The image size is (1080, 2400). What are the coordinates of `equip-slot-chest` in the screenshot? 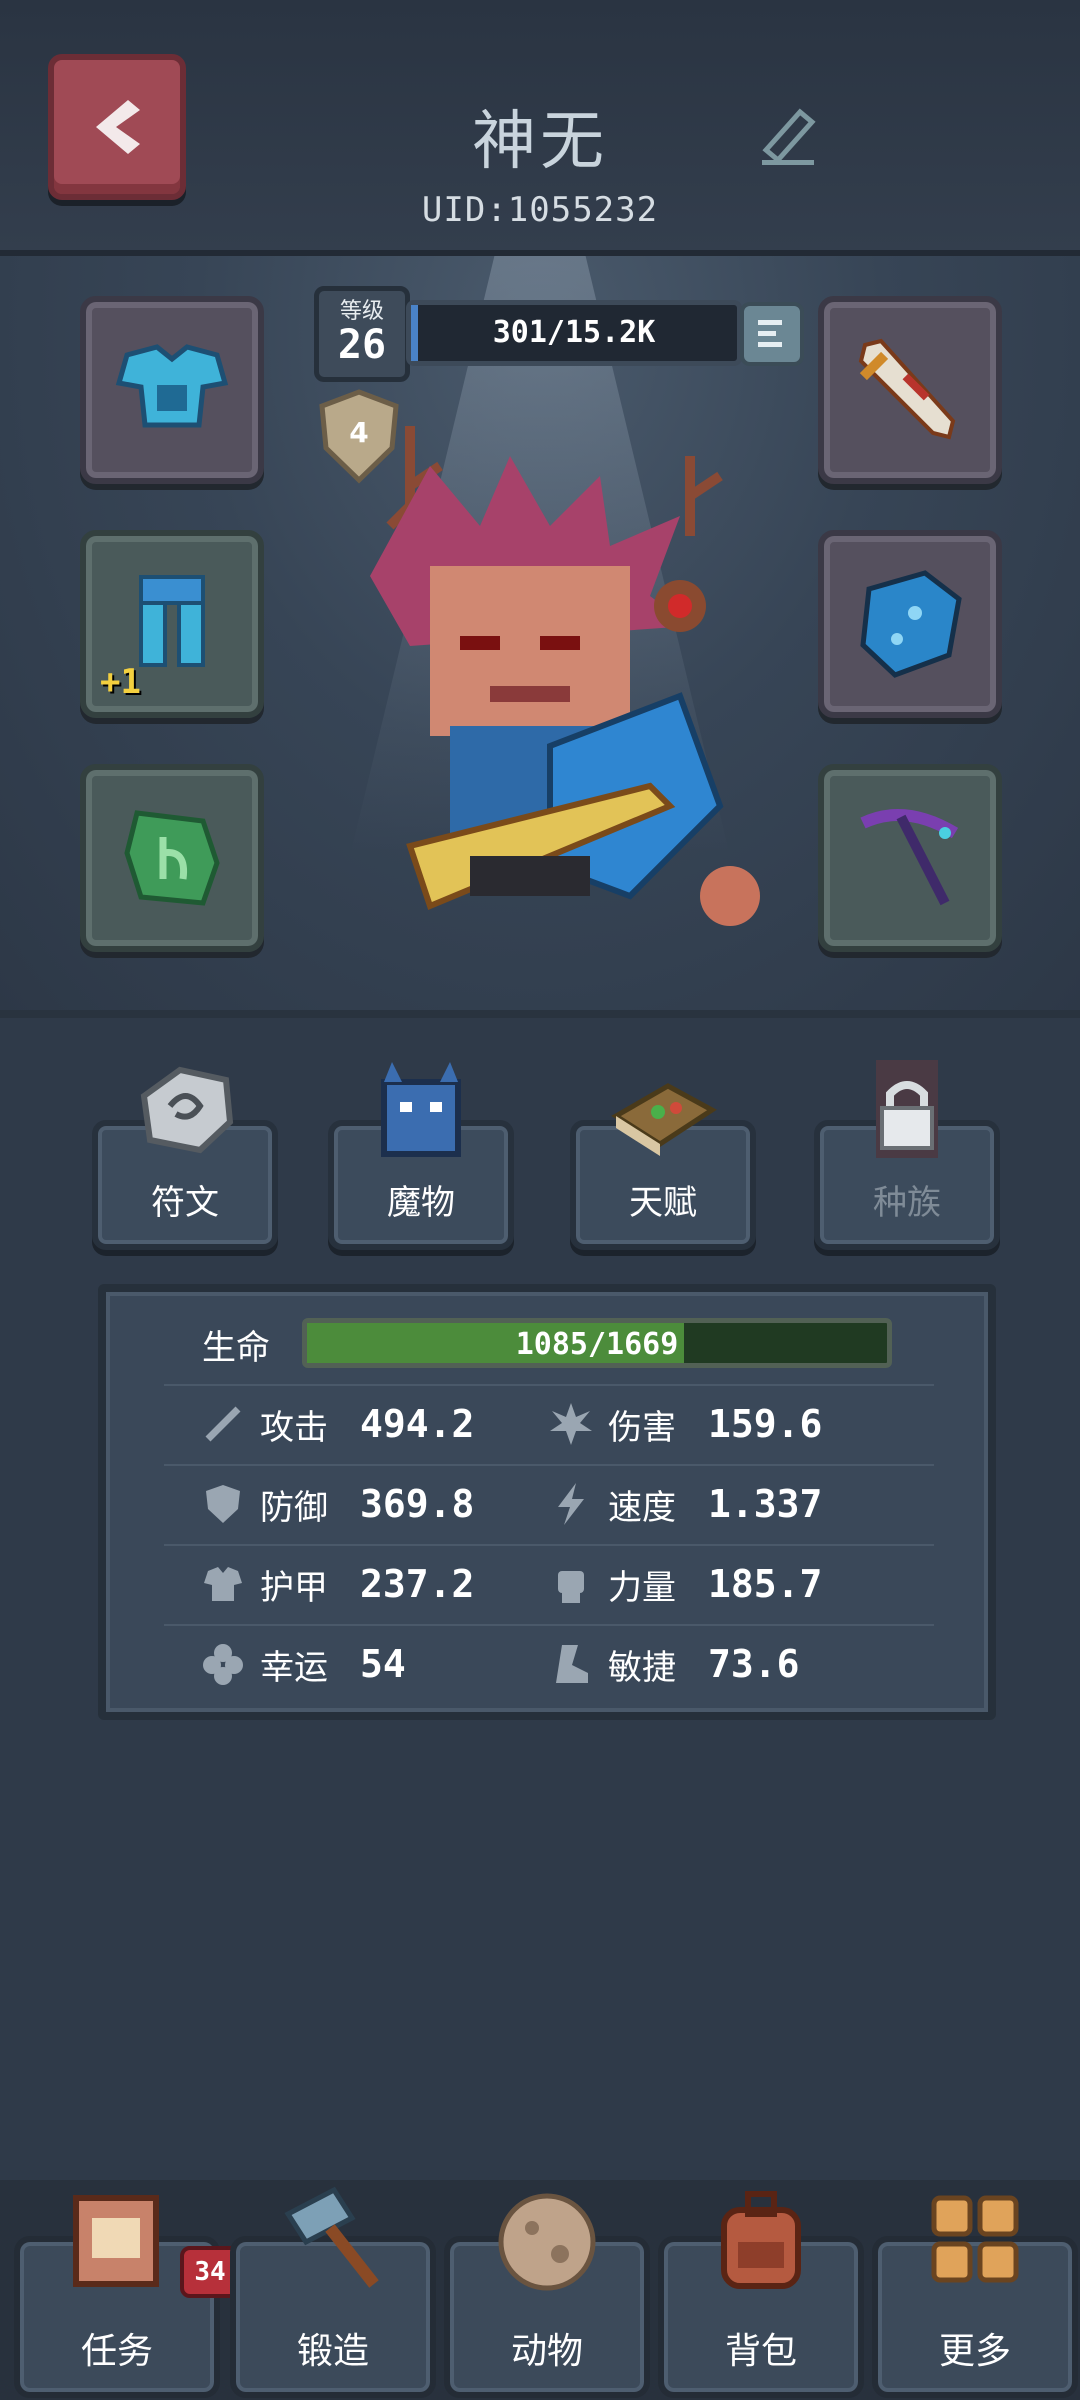 It's located at (172, 390).